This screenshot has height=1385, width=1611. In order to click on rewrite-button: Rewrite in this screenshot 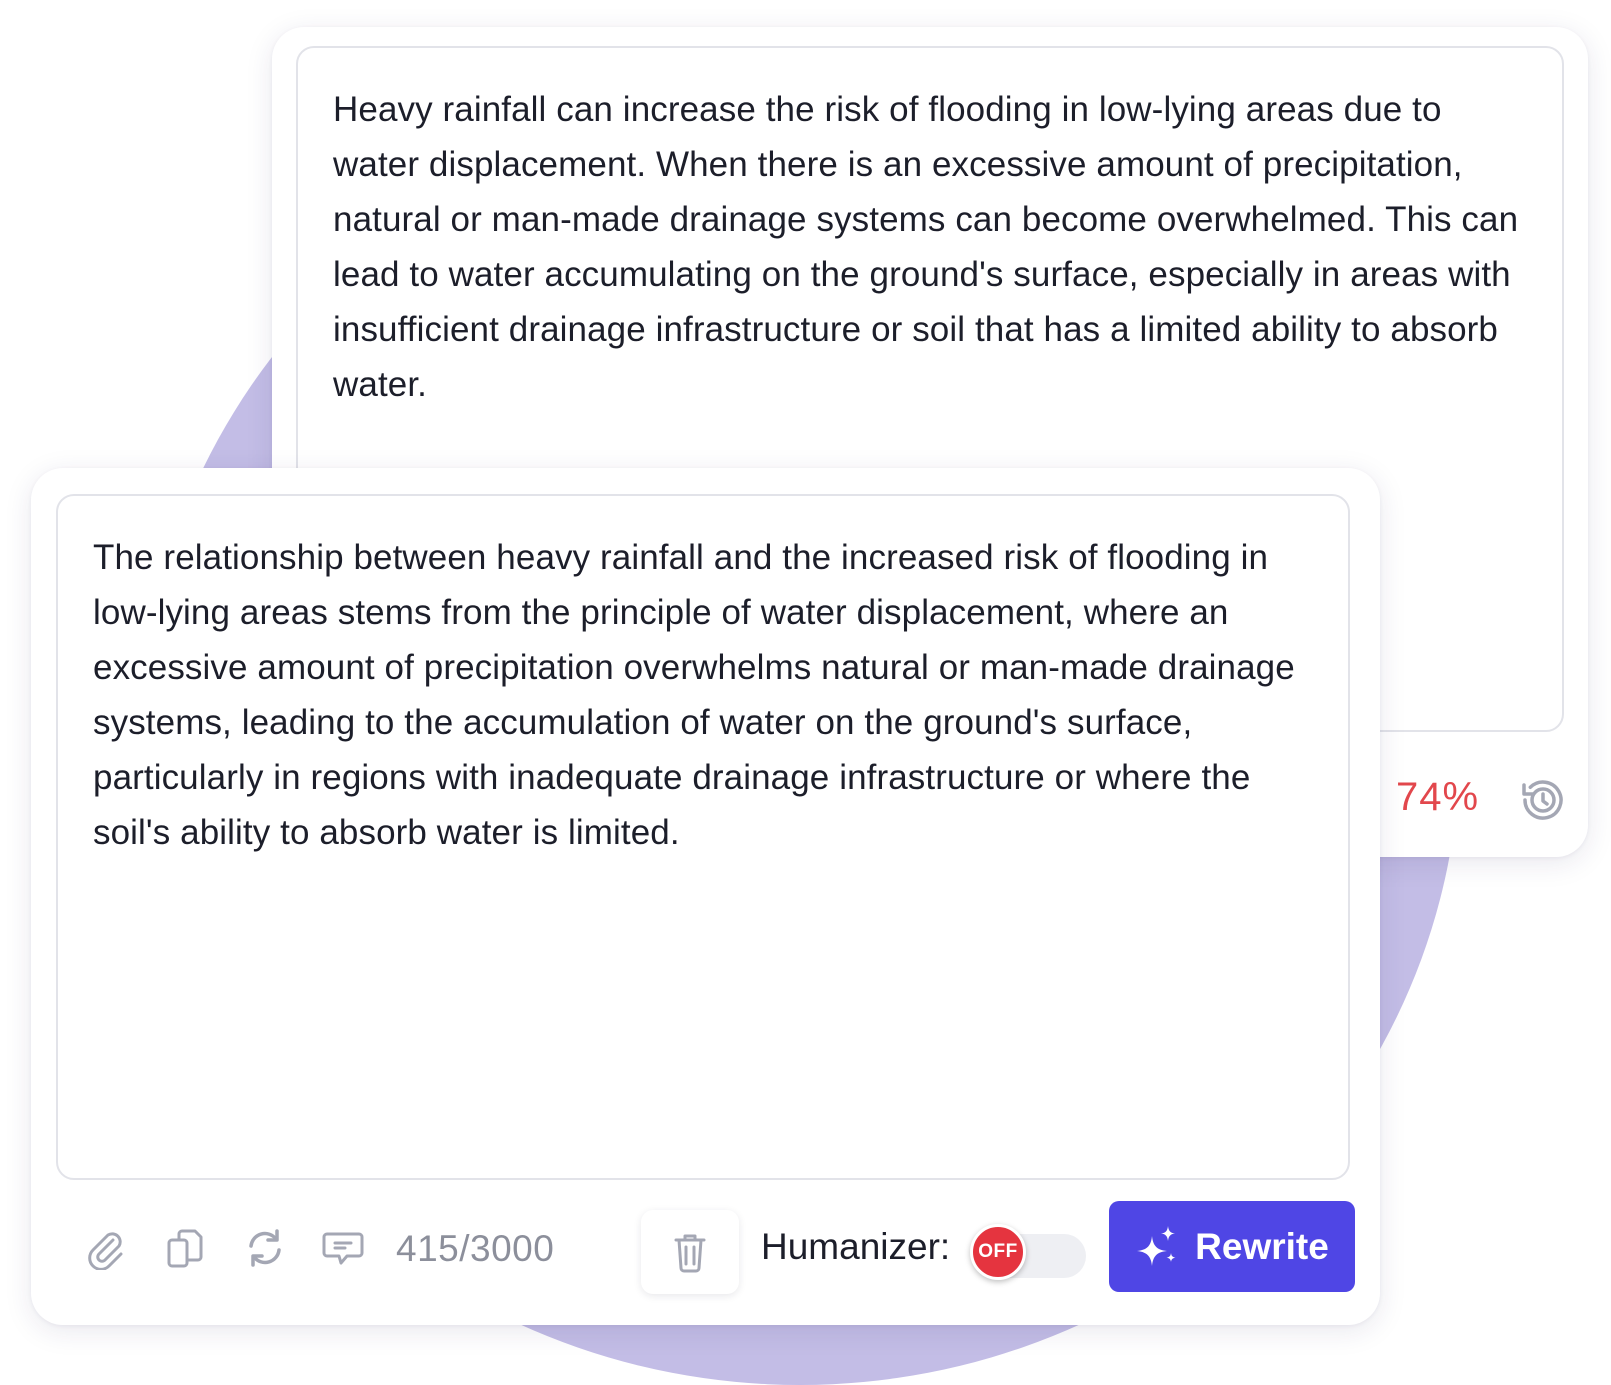, I will do `click(1232, 1246)`.